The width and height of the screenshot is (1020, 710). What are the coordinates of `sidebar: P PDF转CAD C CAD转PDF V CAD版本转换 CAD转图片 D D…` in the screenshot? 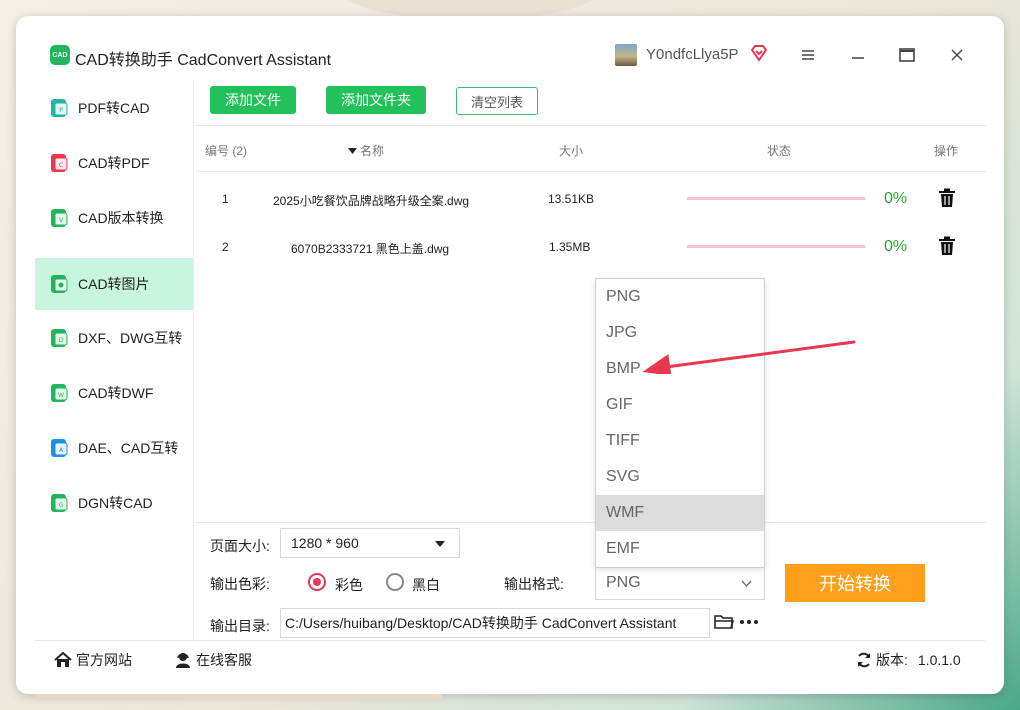 It's located at (114, 360).